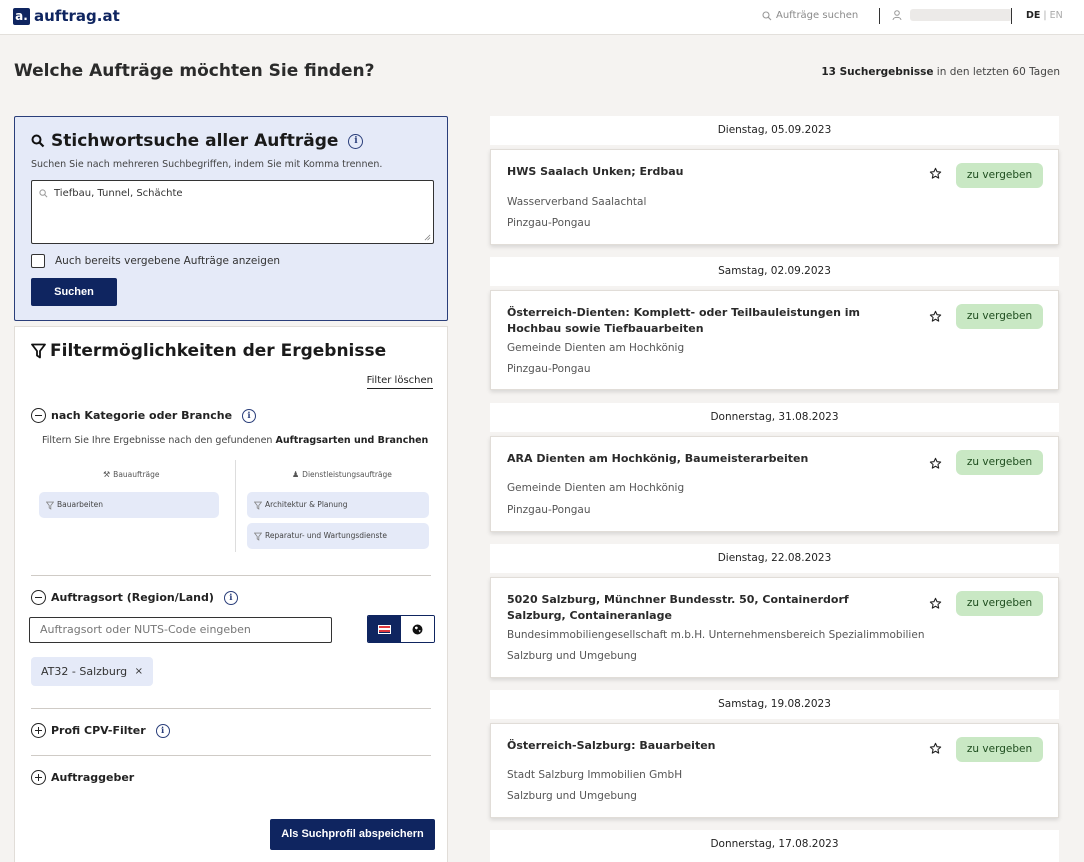 This screenshot has width=1084, height=862. I want to click on cpv-section-toggle: Profi CPV-Filter i, so click(100, 730).